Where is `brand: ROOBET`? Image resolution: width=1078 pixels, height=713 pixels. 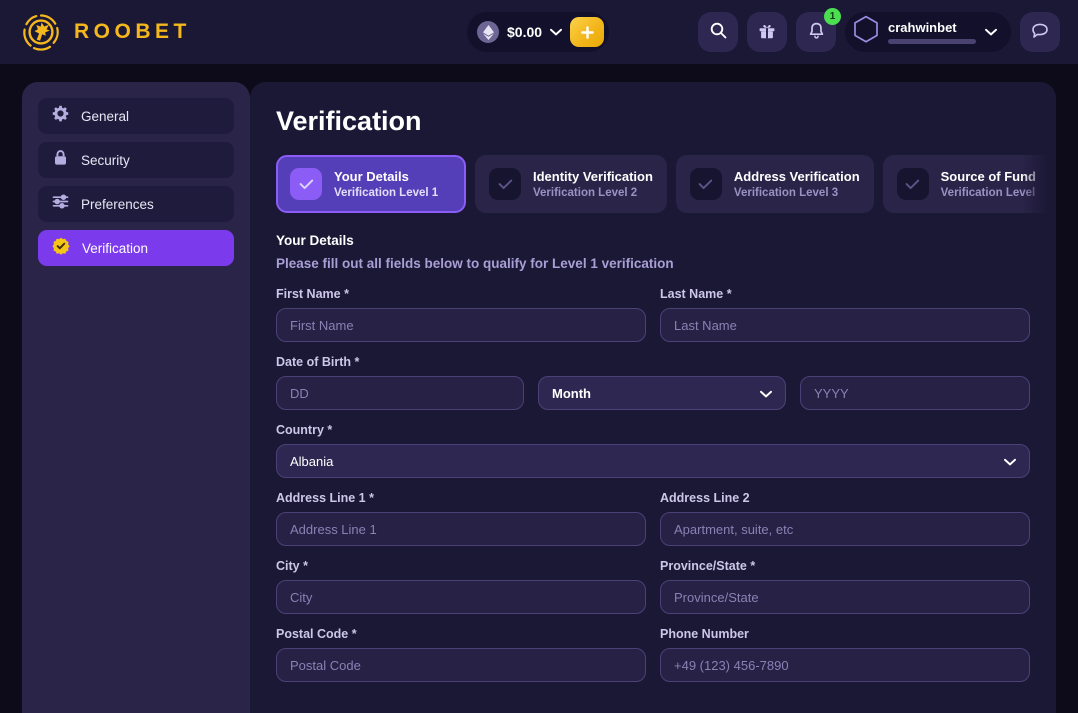 brand: ROOBET is located at coordinates (106, 32).